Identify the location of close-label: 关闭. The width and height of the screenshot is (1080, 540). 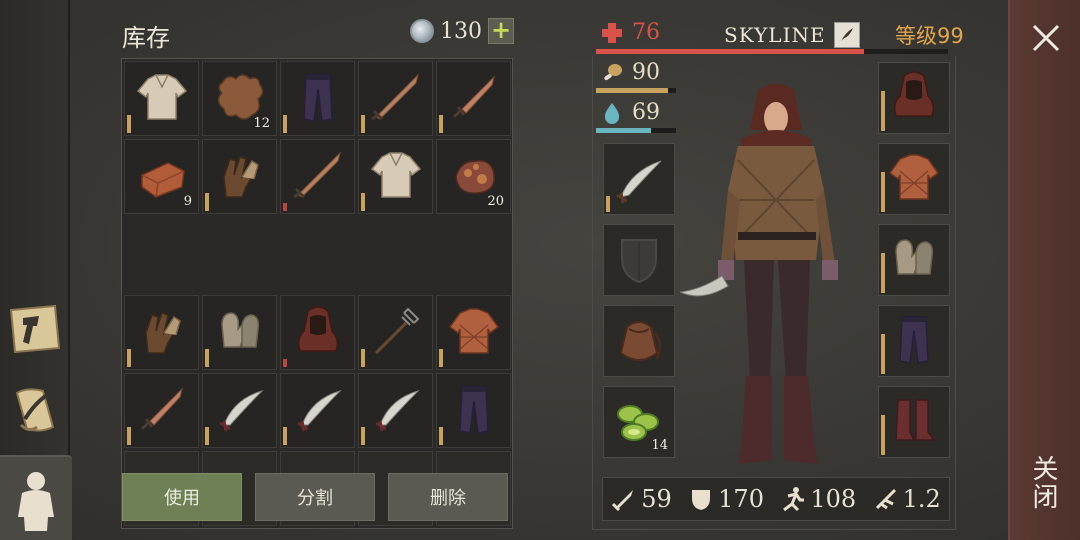
(1045, 483).